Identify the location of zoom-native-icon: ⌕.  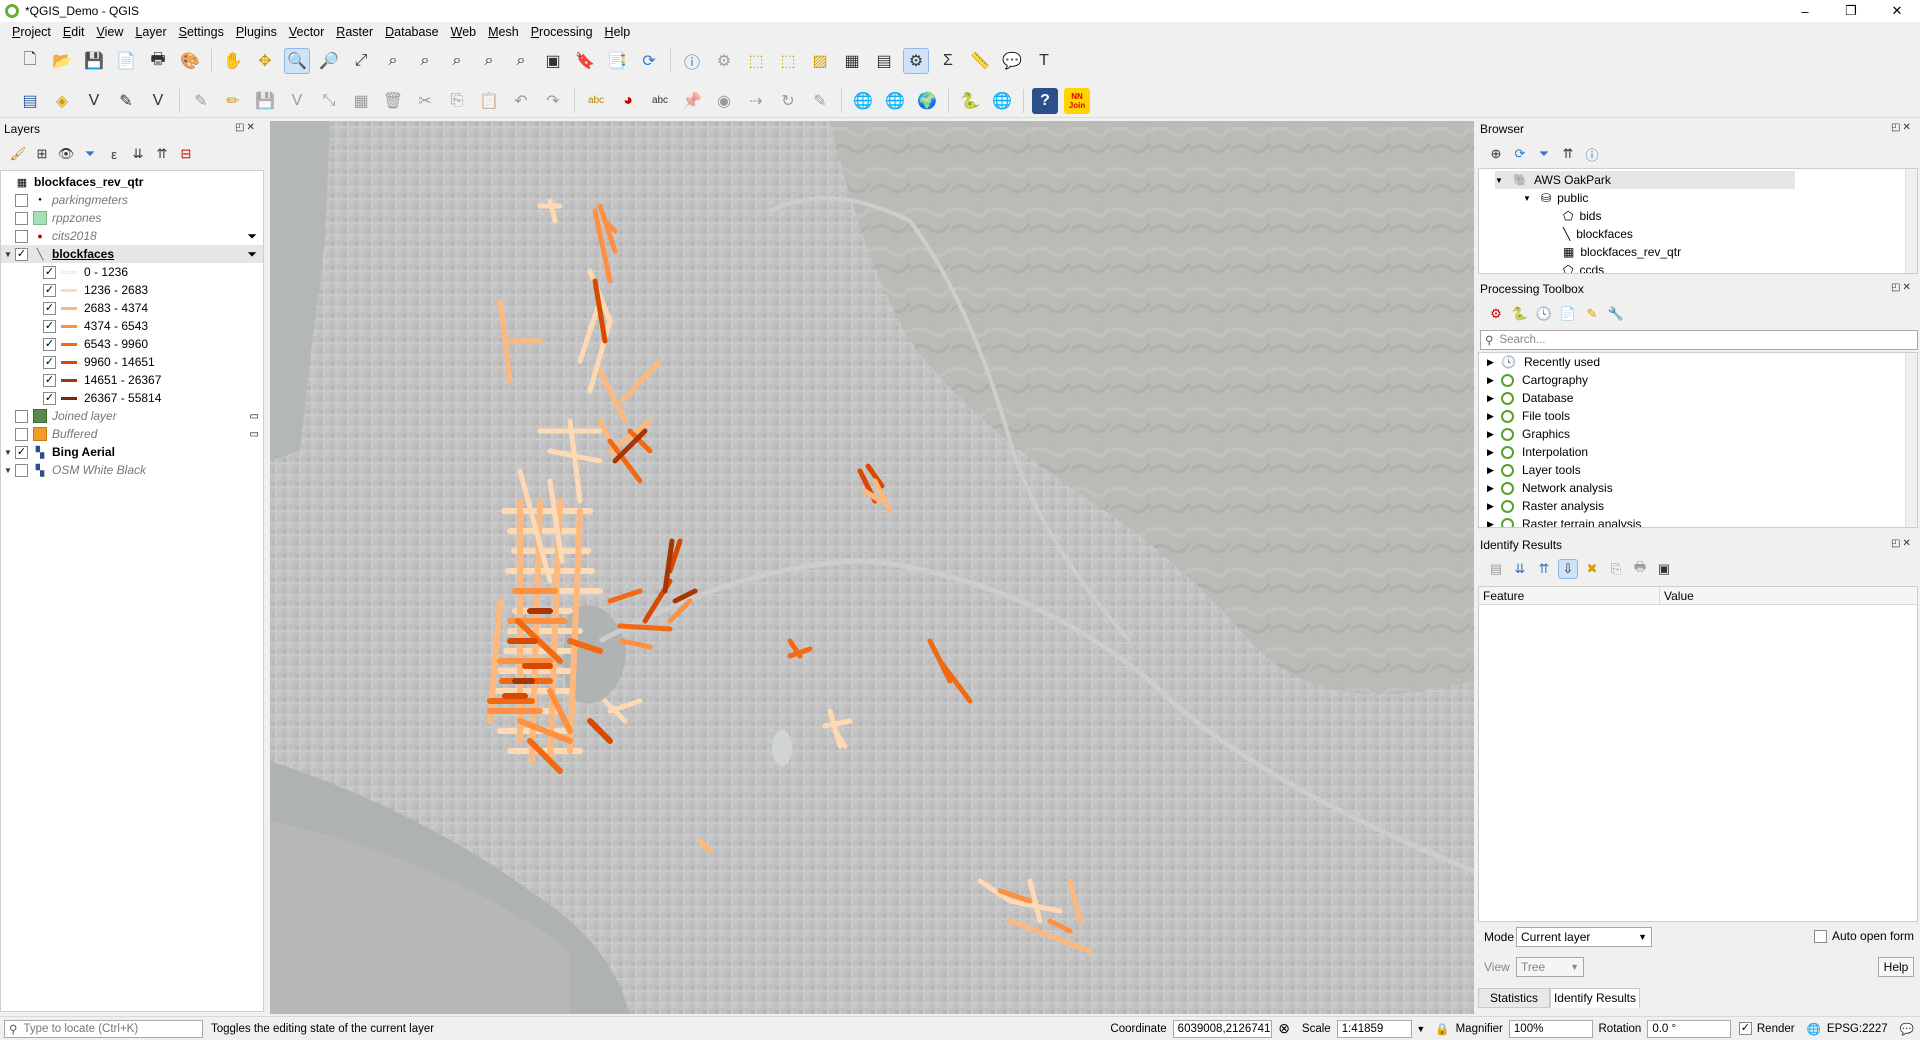
(457, 61).